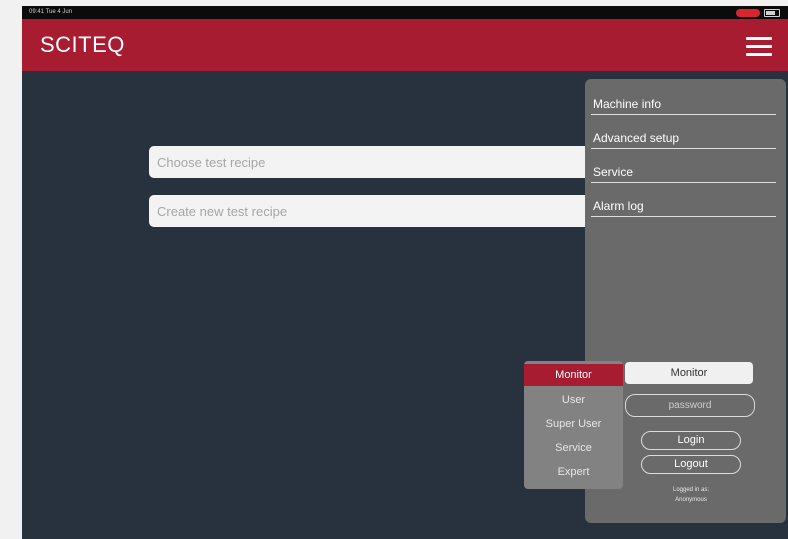 The width and height of the screenshot is (788, 539). I want to click on hamburger-menu-icon, so click(759, 47).